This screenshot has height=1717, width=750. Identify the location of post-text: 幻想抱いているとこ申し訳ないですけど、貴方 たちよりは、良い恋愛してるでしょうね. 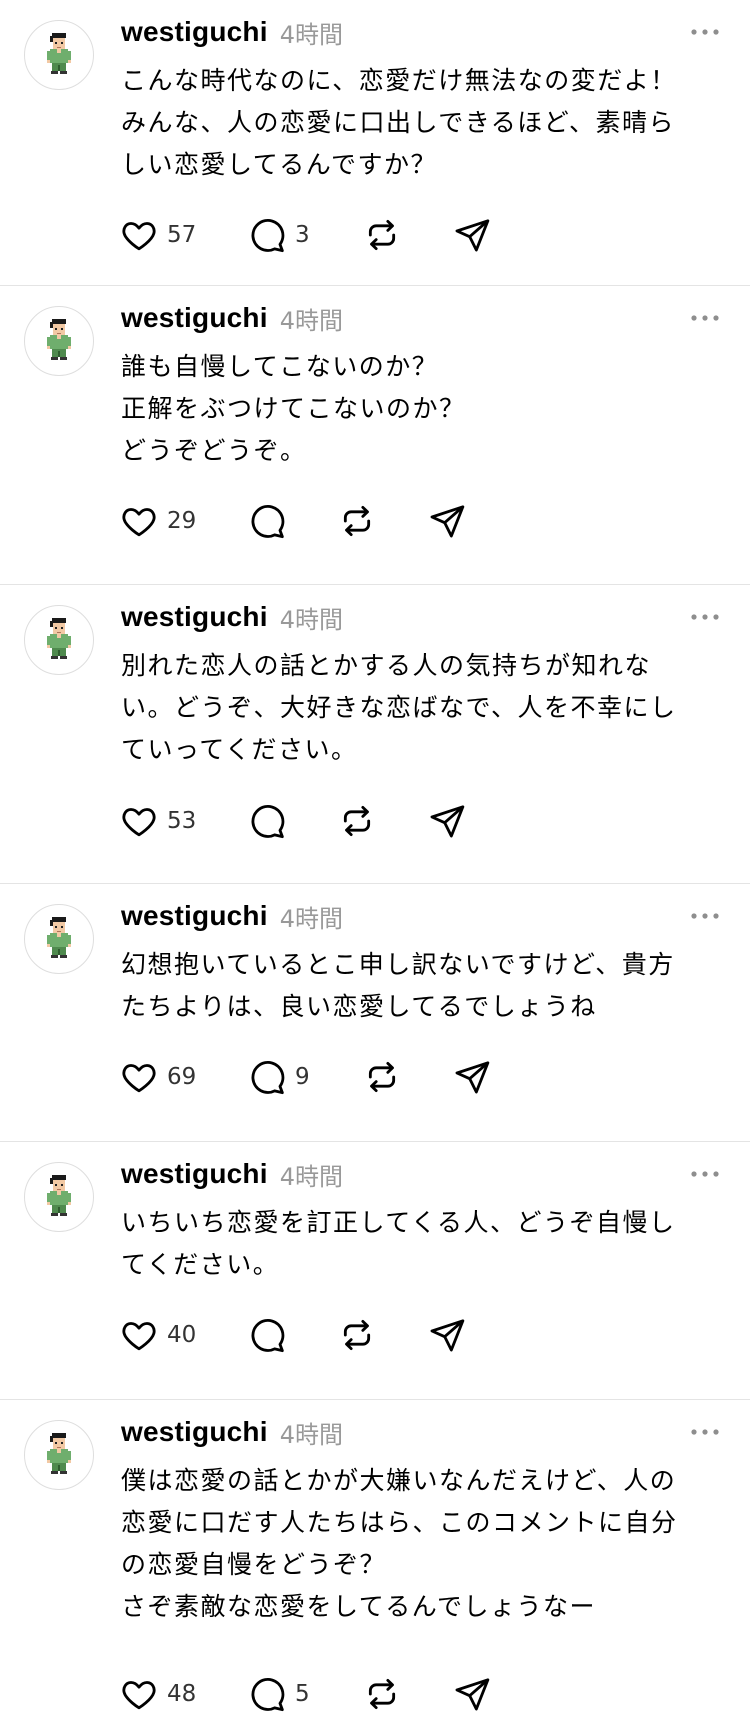
(398, 985).